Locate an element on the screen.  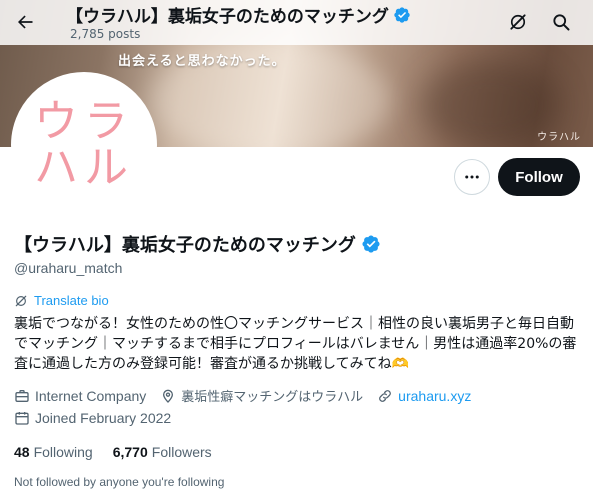
header-title-row: 【ウラハル】裏垢女子のためのマッチング is located at coordinates (238, 14).